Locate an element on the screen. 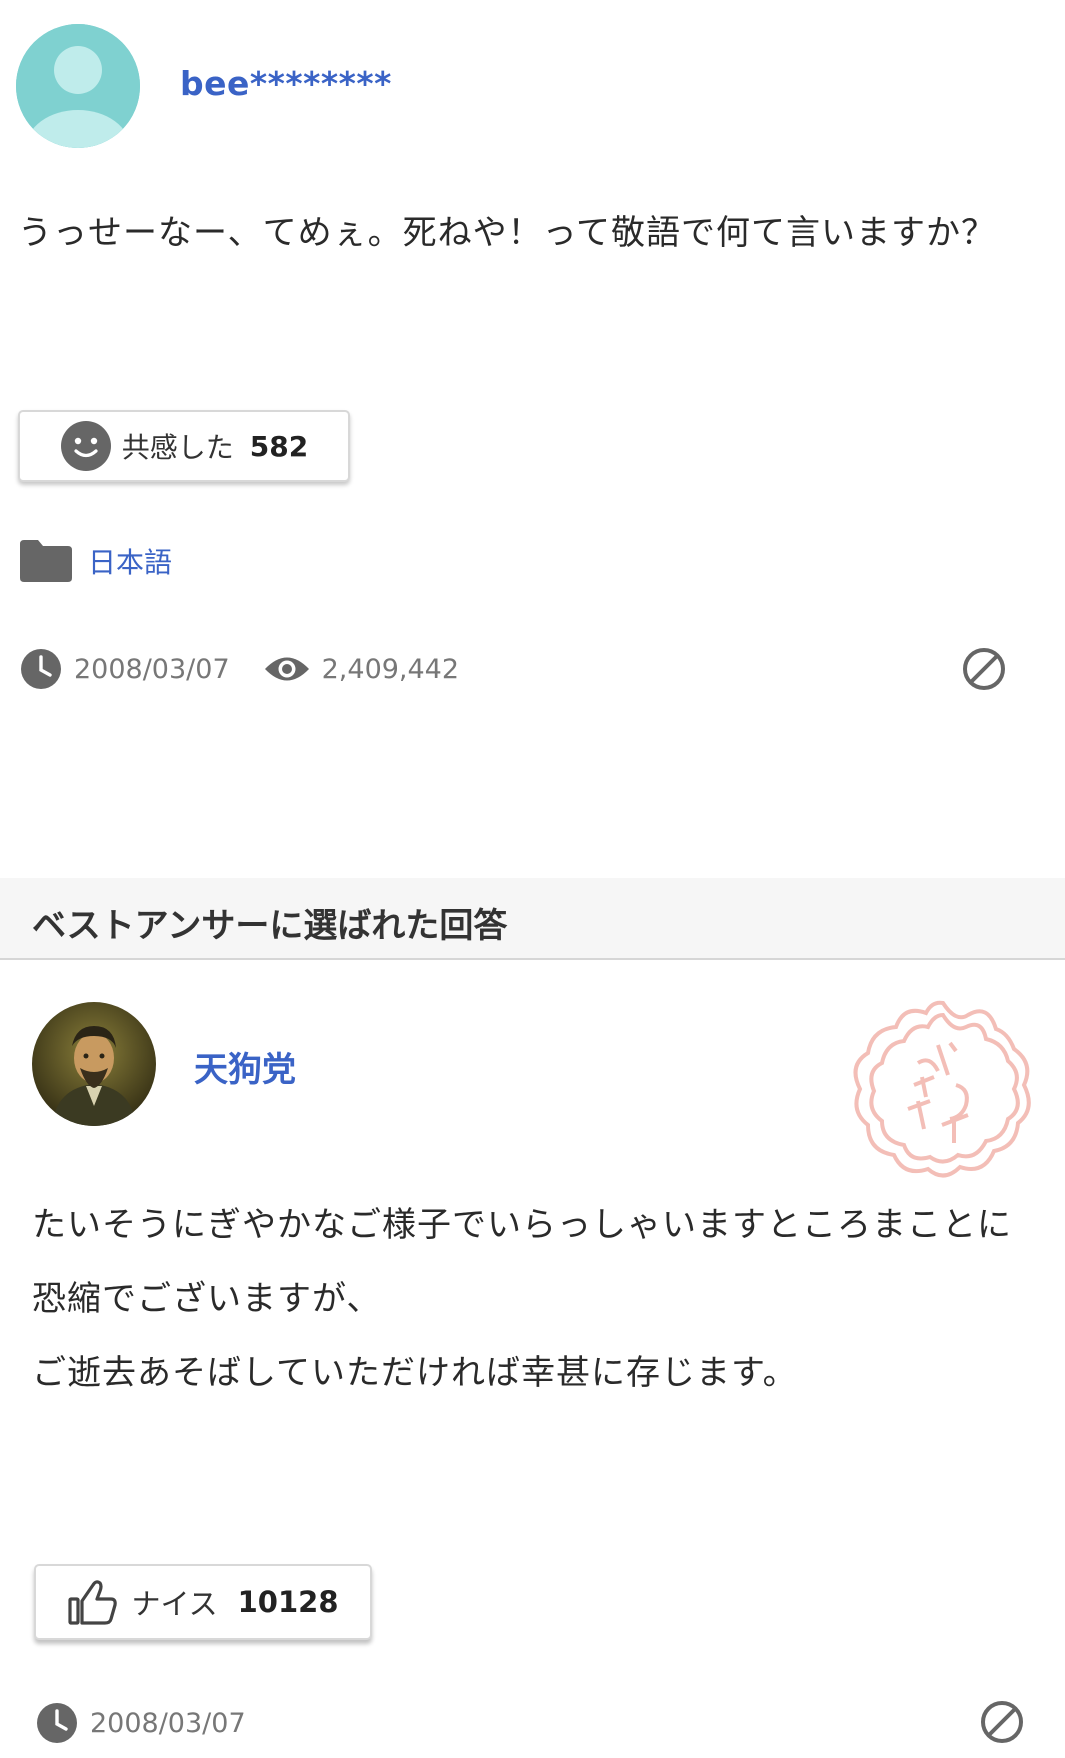 The height and width of the screenshot is (1758, 1065). smiley-face-icon is located at coordinates (85, 446).